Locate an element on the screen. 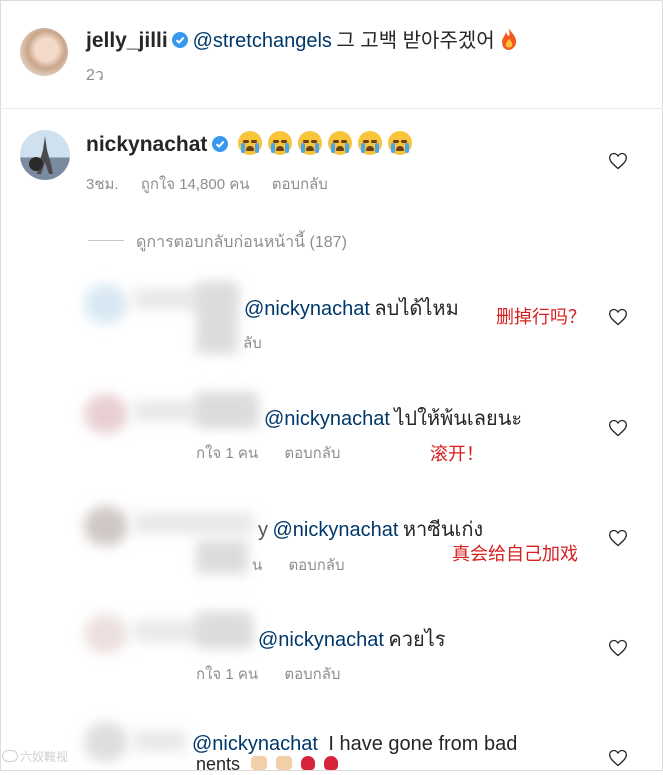 This screenshot has height=775, width=663. reply-4-line: @nickynachat ควยไร is located at coordinates (352, 639).